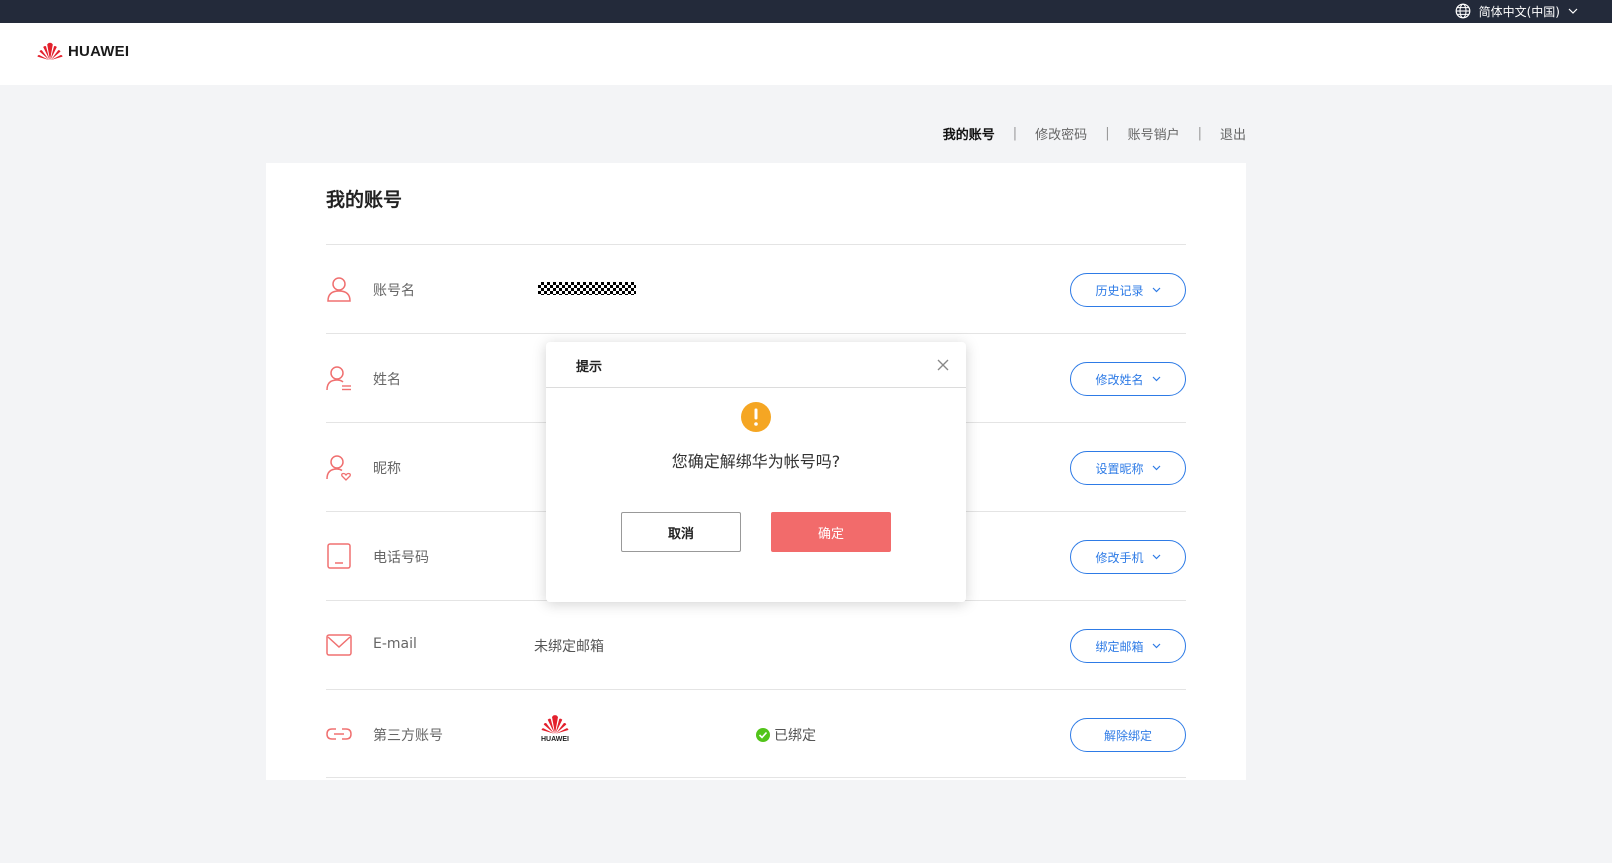 The height and width of the screenshot is (863, 1612). What do you see at coordinates (395, 644) in the screenshot?
I see `row-label: E-mail` at bounding box center [395, 644].